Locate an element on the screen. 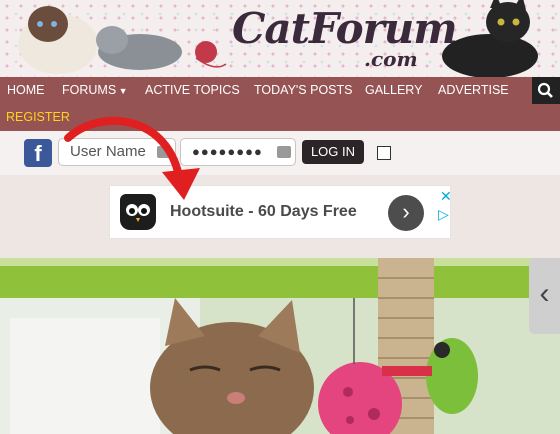 This screenshot has height=434, width=560. nav-active-topics: ACTIVE TOPICS is located at coordinates (192, 90).